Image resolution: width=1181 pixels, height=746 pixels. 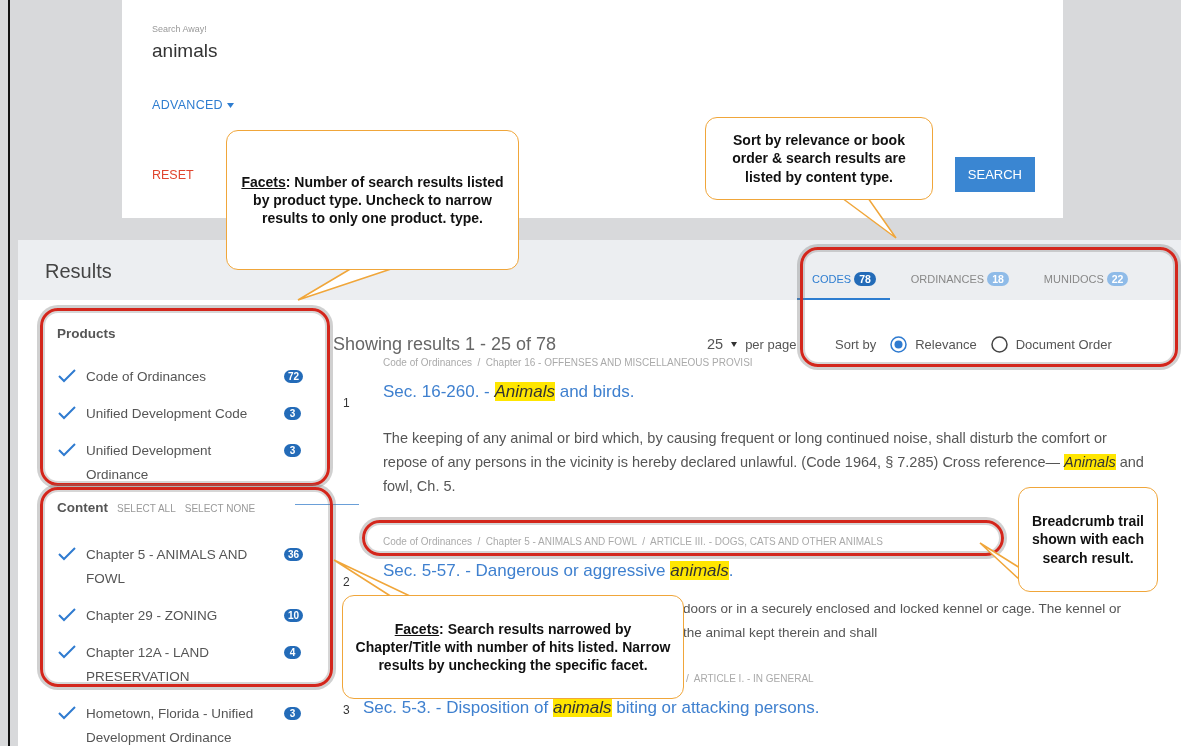 What do you see at coordinates (347, 582) in the screenshot?
I see `result-number: 2` at bounding box center [347, 582].